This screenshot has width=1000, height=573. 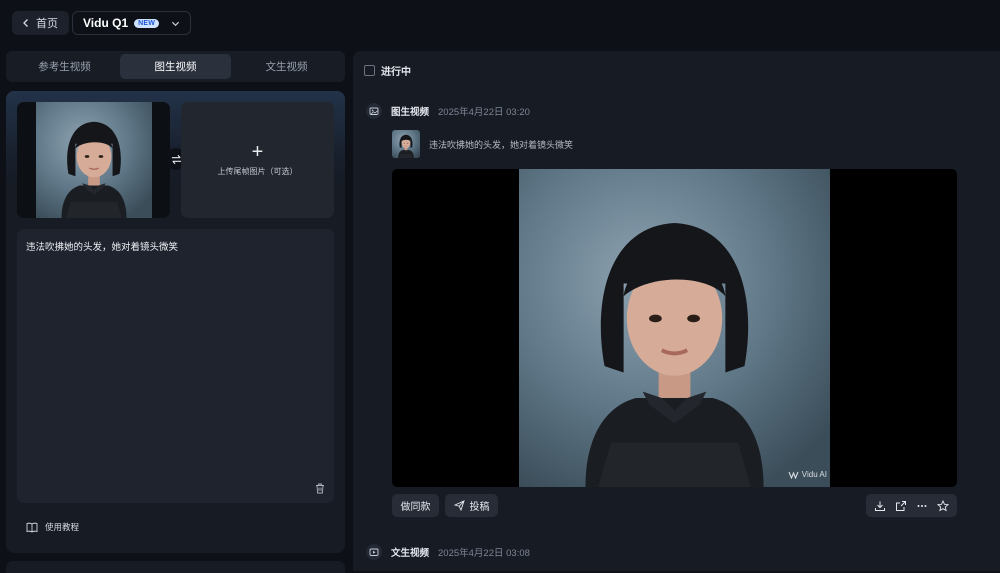 I want to click on tutorial-link: 使用教程, so click(x=52, y=527).